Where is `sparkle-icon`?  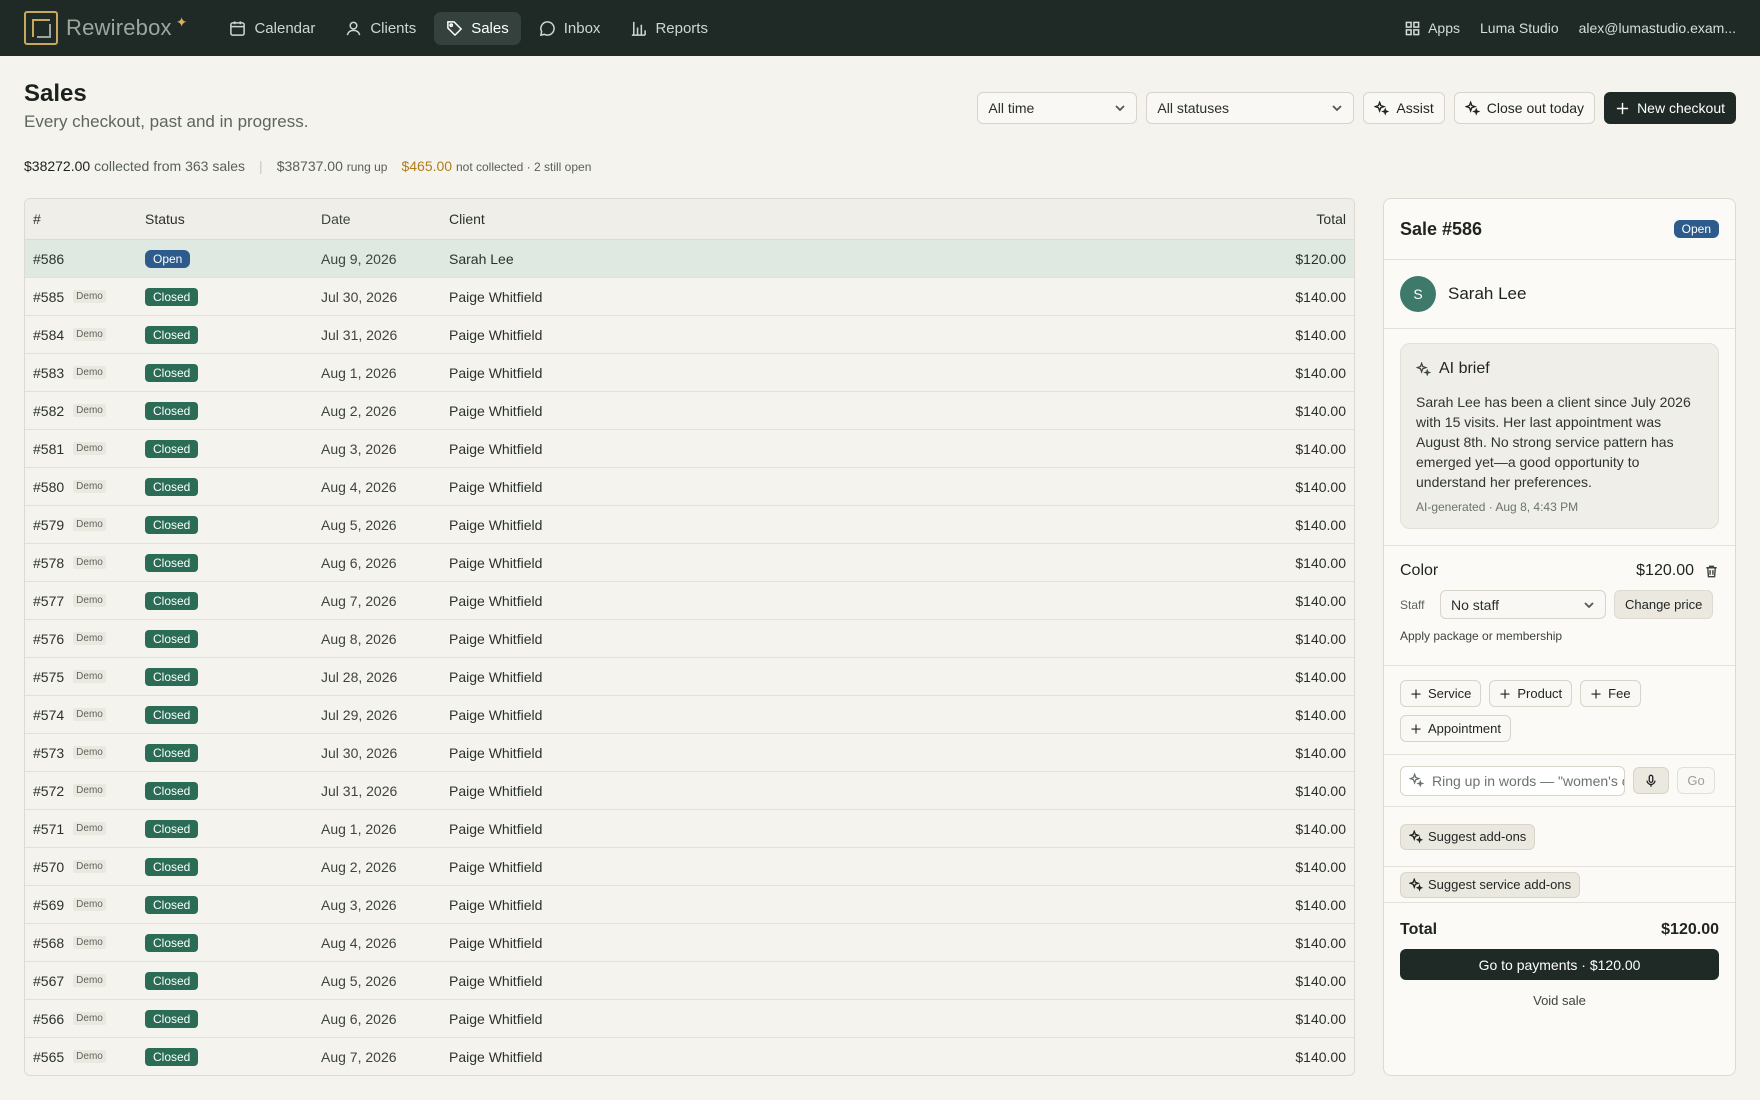 sparkle-icon is located at coordinates (1416, 884).